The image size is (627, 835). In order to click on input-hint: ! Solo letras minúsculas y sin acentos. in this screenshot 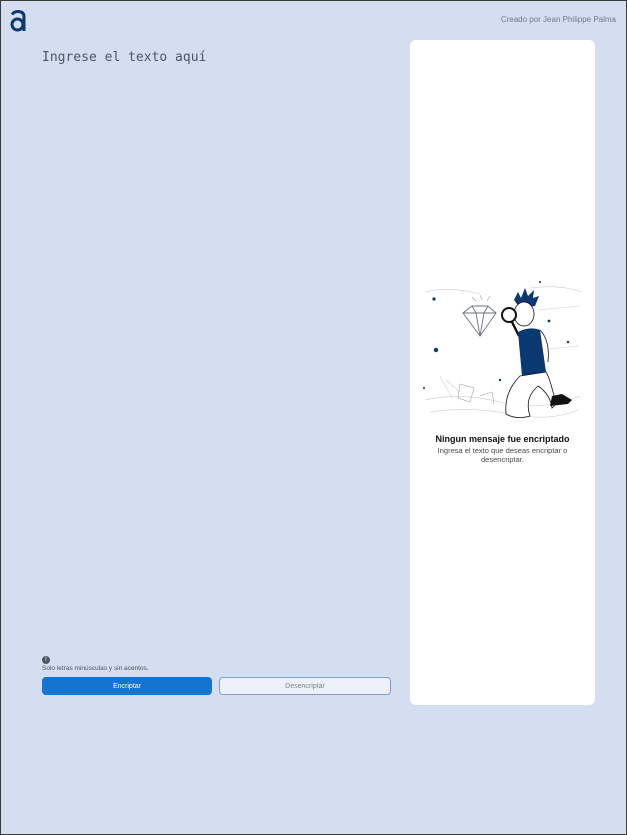, I will do `click(95, 664)`.